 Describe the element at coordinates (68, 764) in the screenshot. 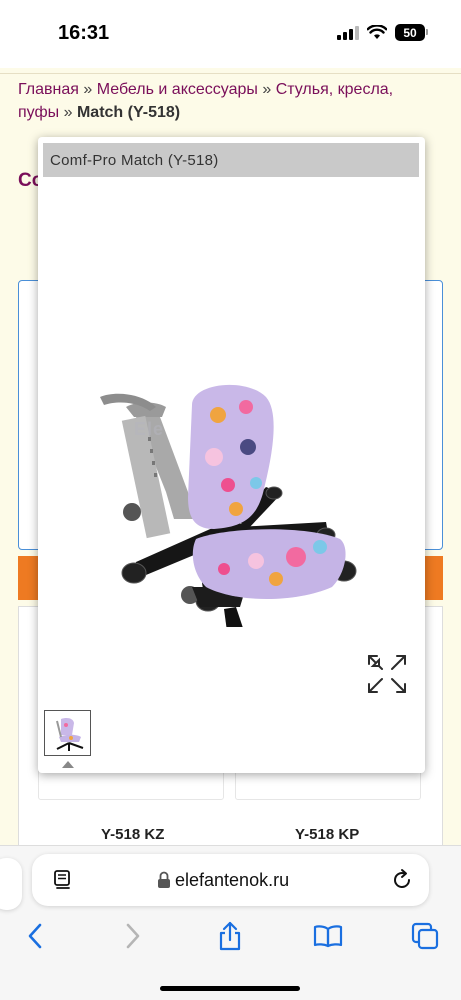

I see `thumbnail-indicator-icon` at that location.